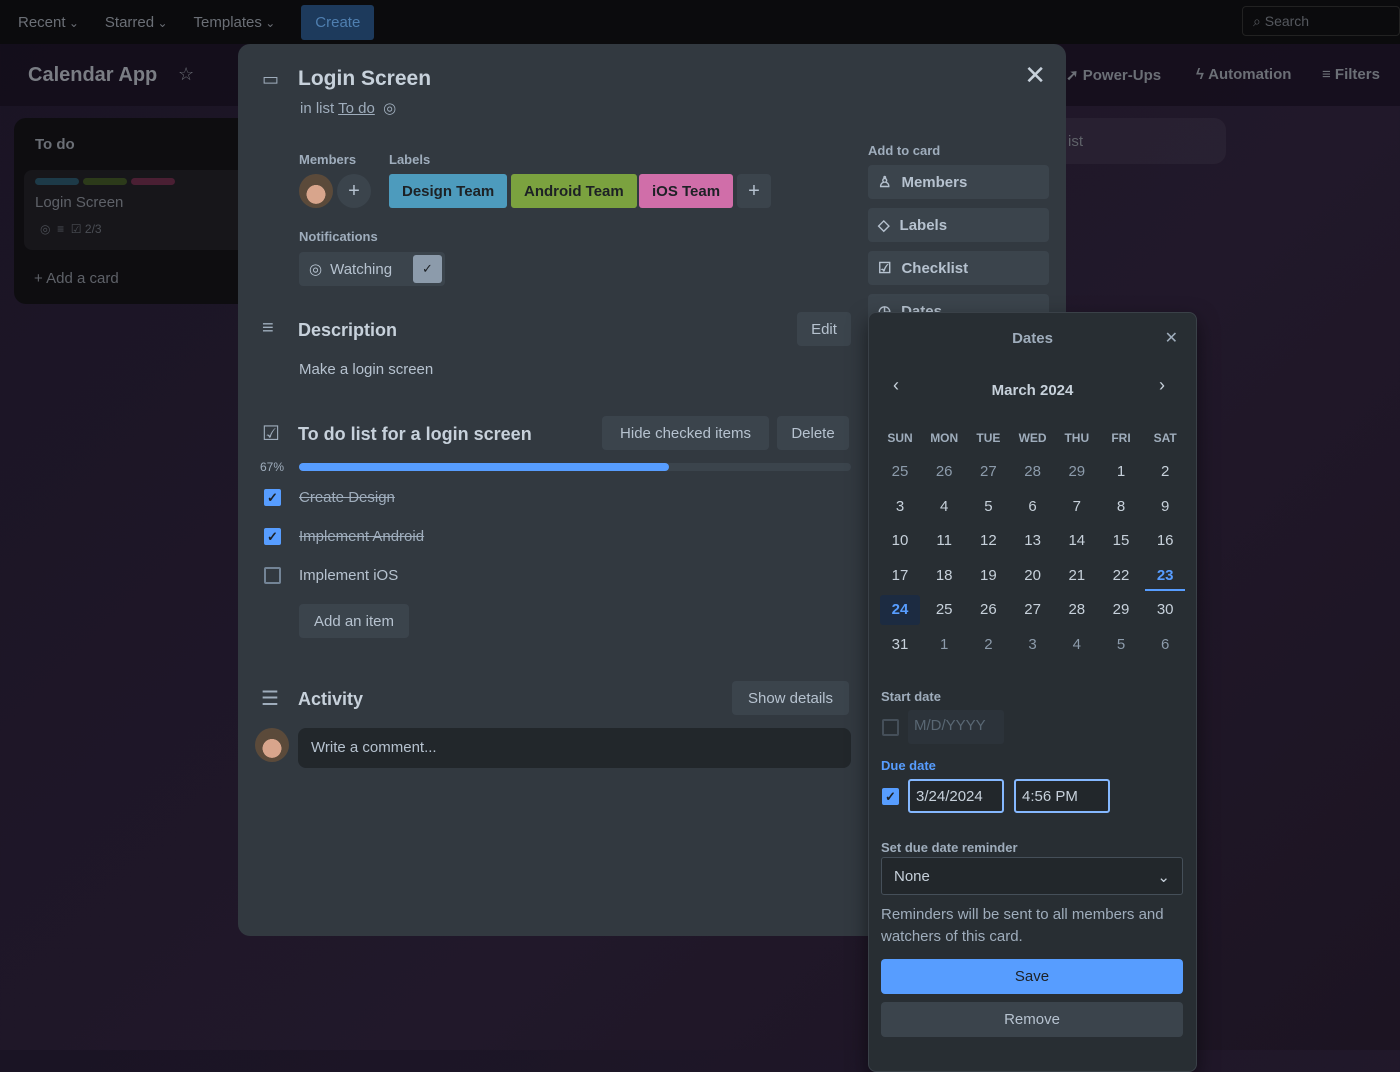 The height and width of the screenshot is (1072, 1400). I want to click on show-details-button: Show details, so click(790, 698).